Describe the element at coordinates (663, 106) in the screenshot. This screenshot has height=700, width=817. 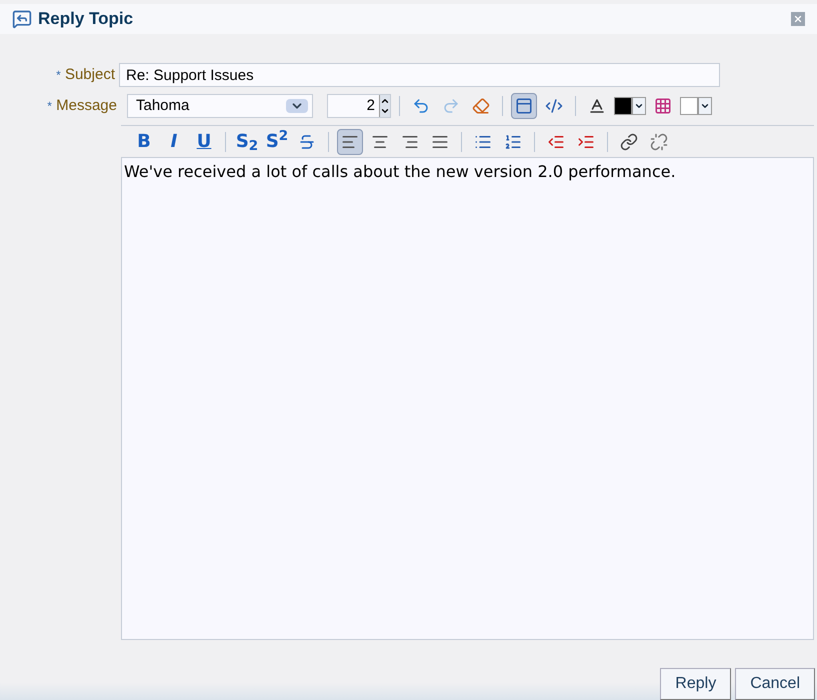
I see `color-grid-icon` at that location.